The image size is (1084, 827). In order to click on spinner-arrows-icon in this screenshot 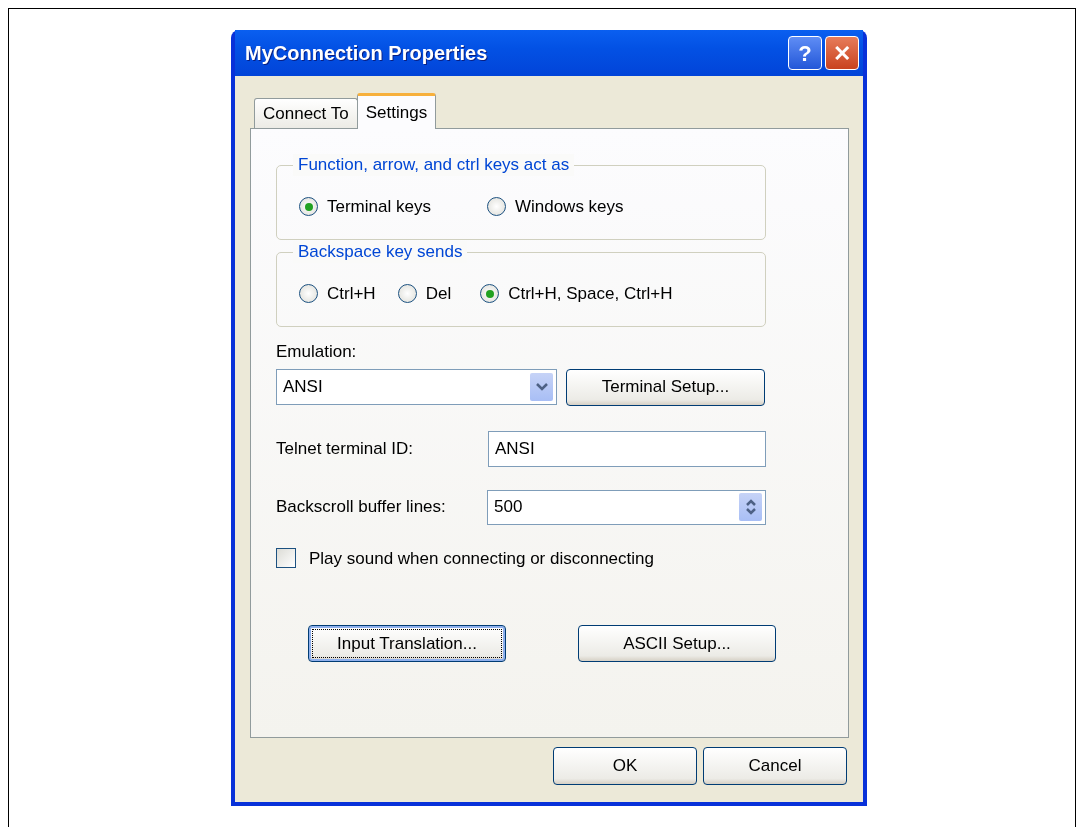, I will do `click(750, 507)`.